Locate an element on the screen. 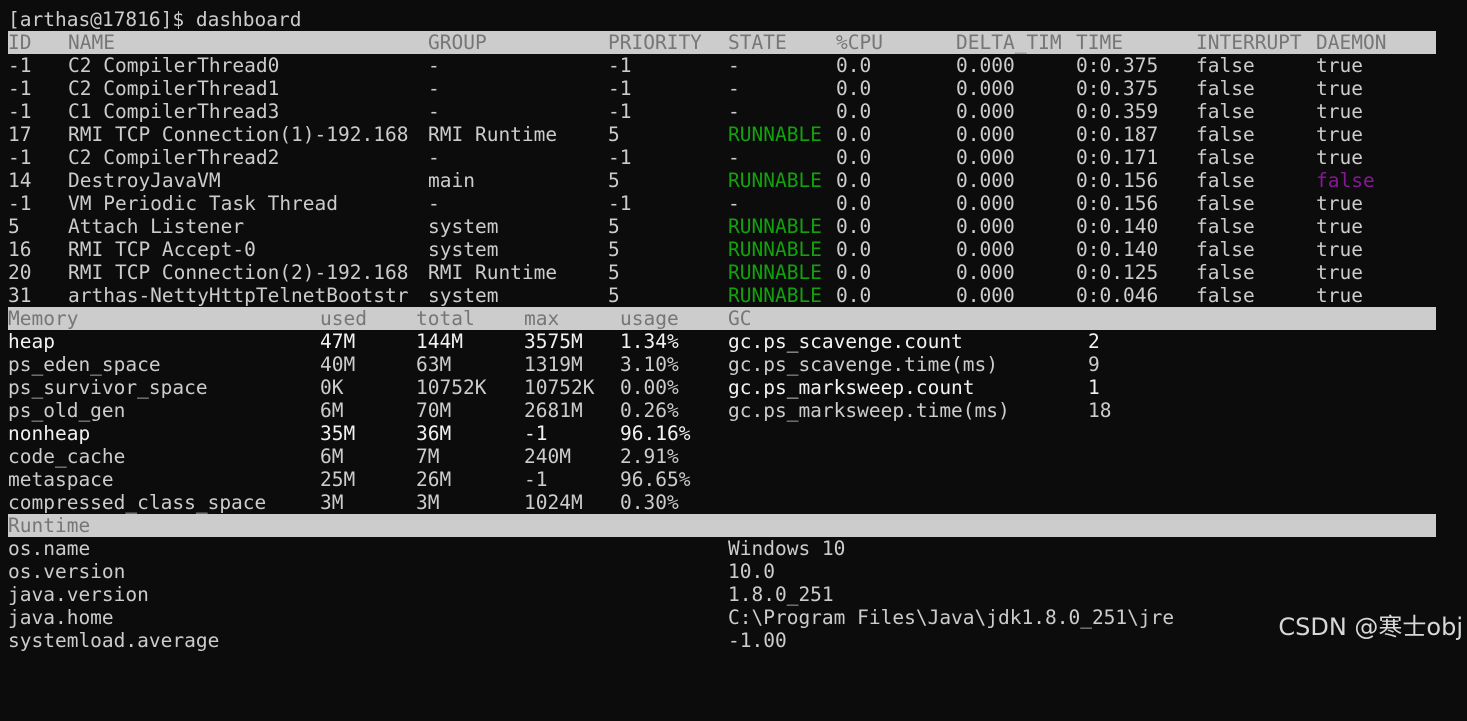 The image size is (1467, 721). runtime-value: 1.8.0_251 is located at coordinates (781, 594).